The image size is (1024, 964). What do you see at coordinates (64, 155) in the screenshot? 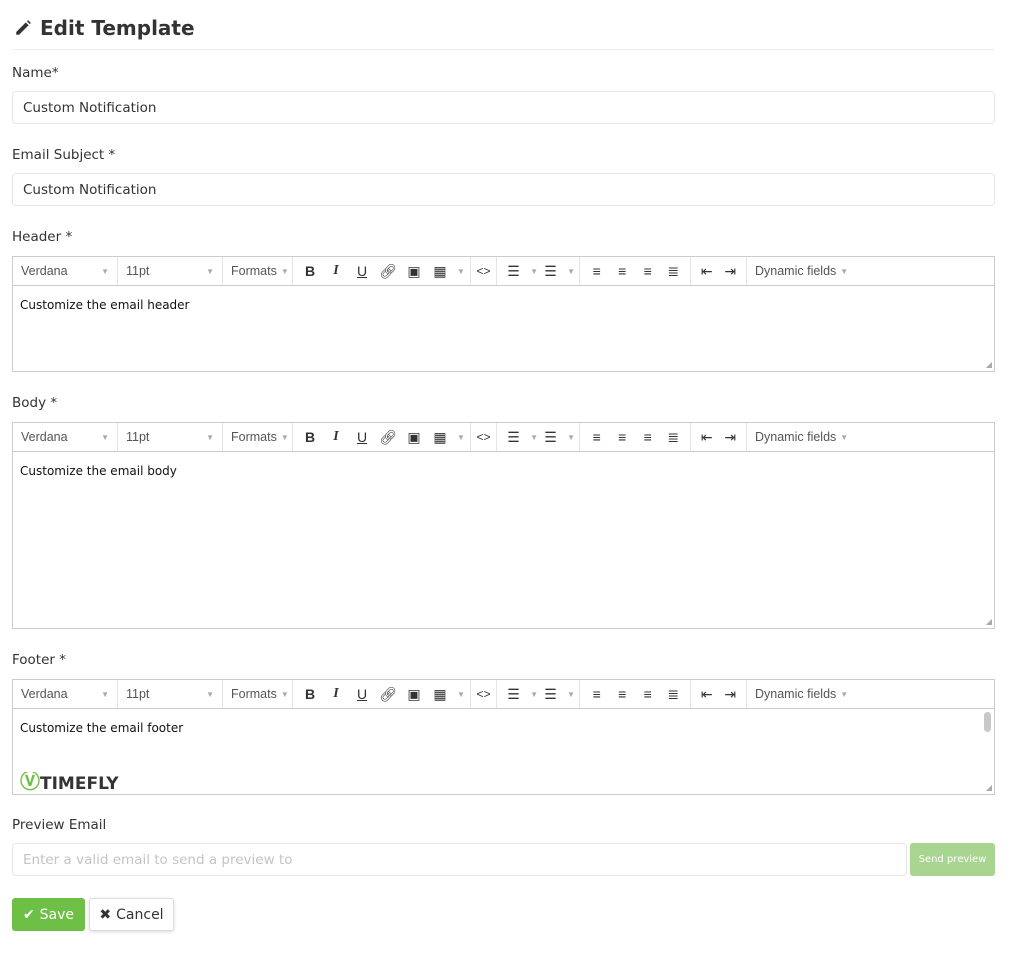
I see `subject-label: Email Subject *` at bounding box center [64, 155].